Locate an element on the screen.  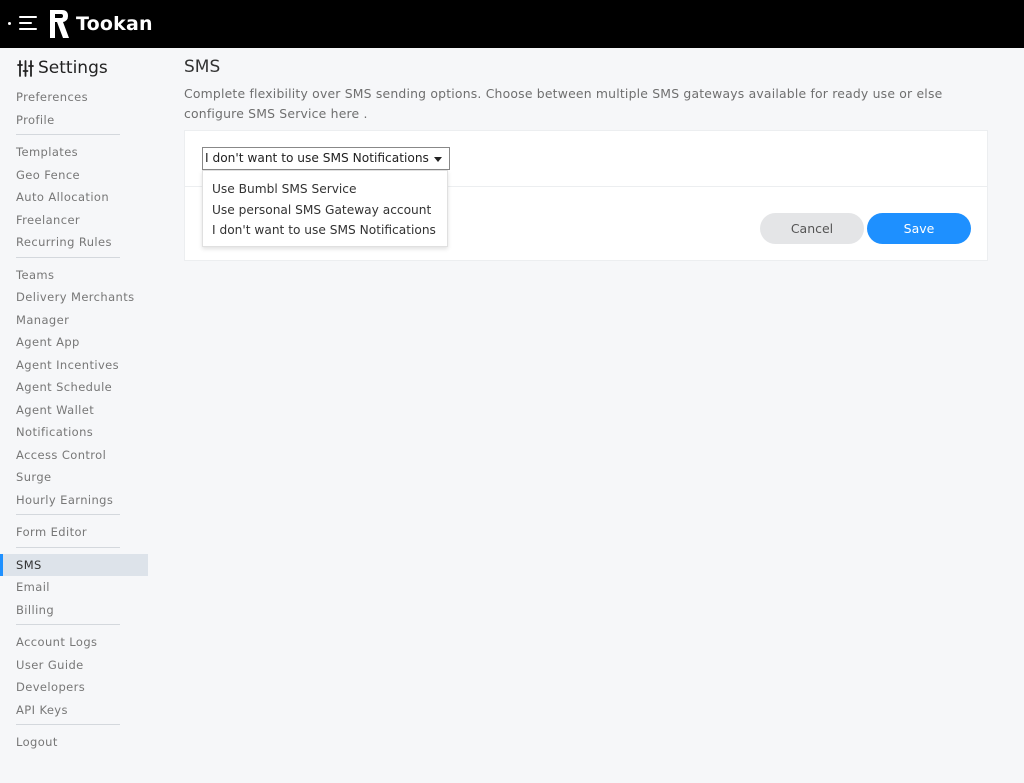
cancel-button: Cancel is located at coordinates (812, 228).